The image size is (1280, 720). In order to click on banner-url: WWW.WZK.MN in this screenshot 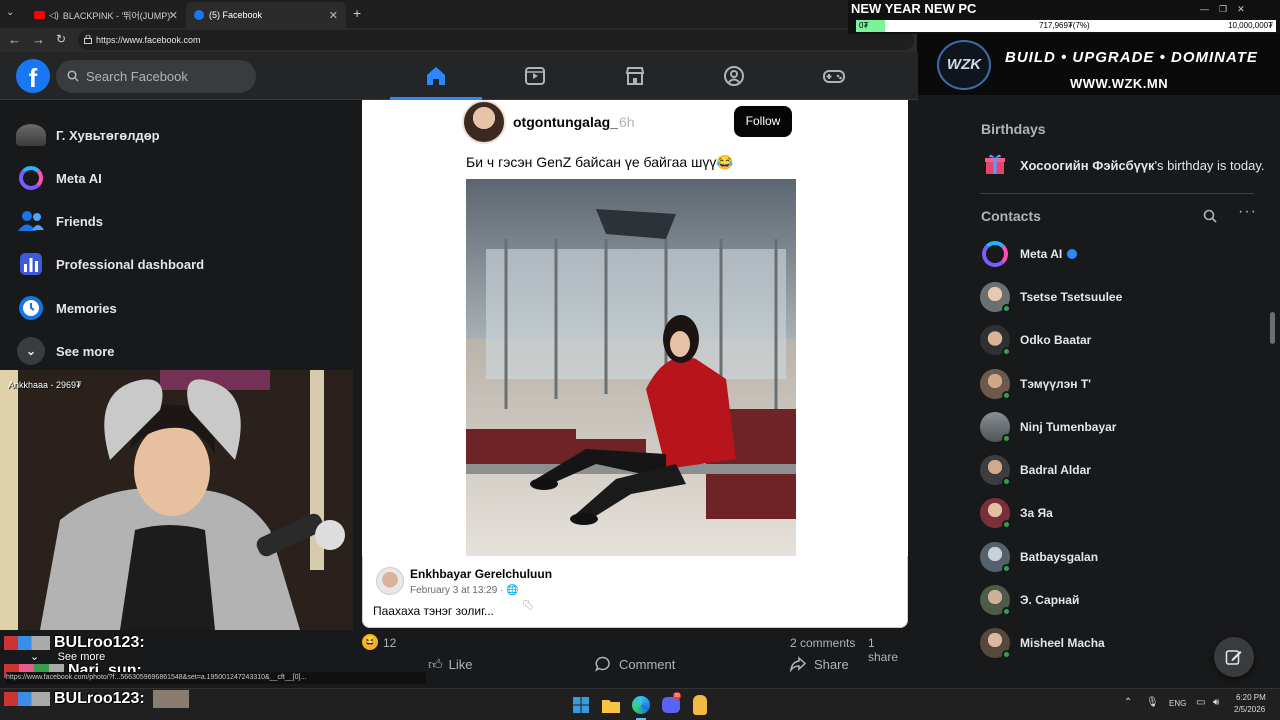, I will do `click(1119, 83)`.